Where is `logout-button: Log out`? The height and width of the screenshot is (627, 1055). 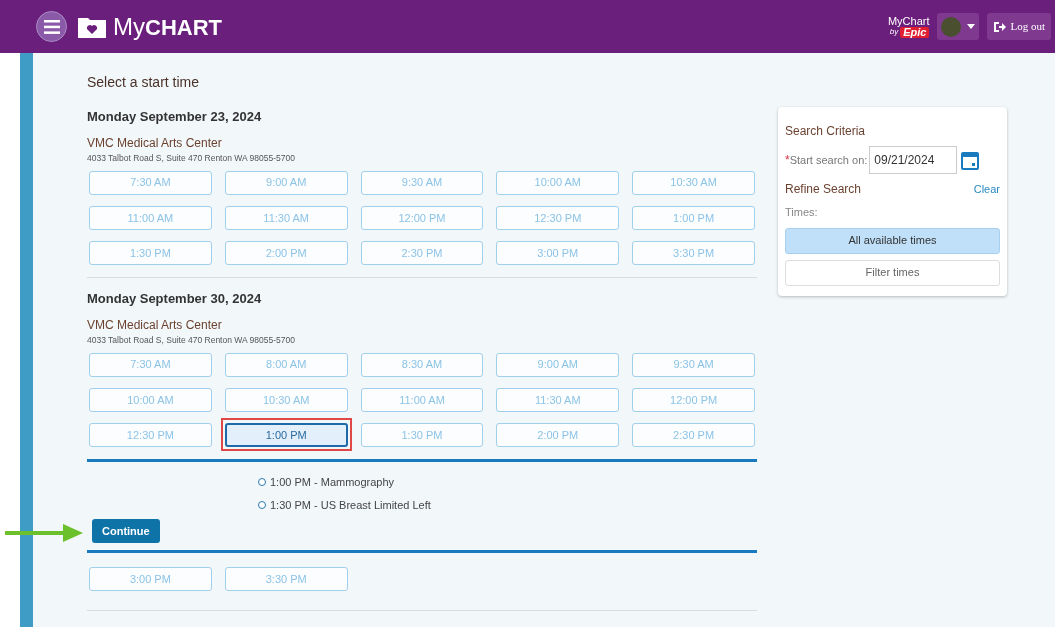 logout-button: Log out is located at coordinates (1019, 26).